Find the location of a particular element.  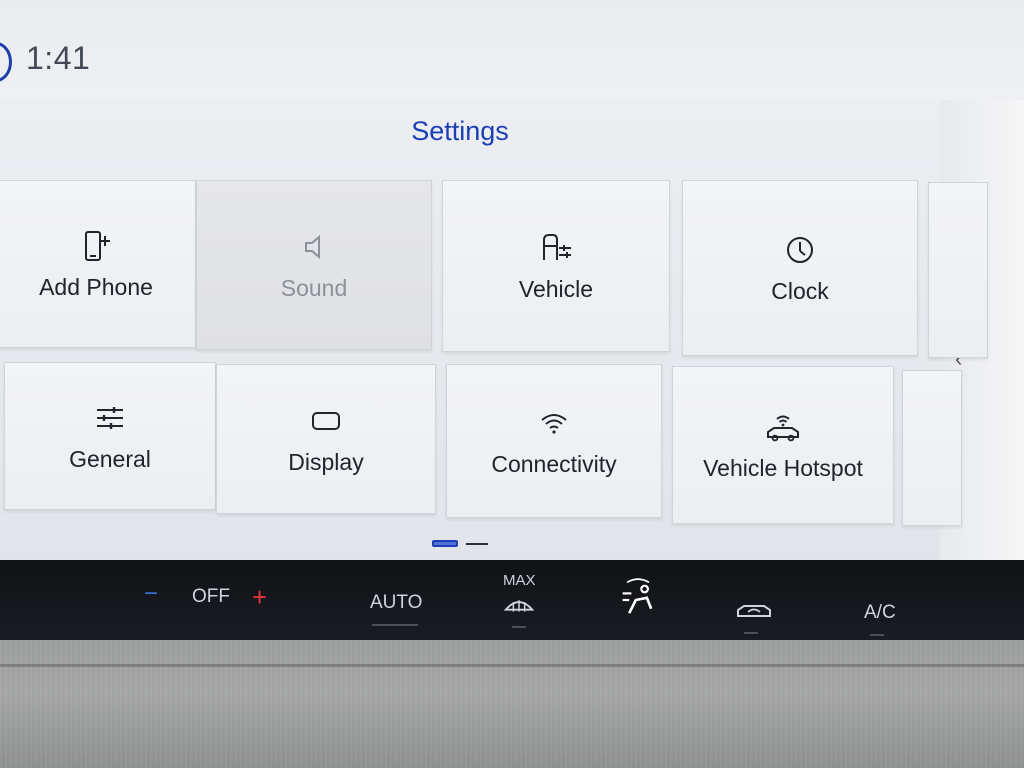

tile-add-phone: Add Phone is located at coordinates (98, 264).